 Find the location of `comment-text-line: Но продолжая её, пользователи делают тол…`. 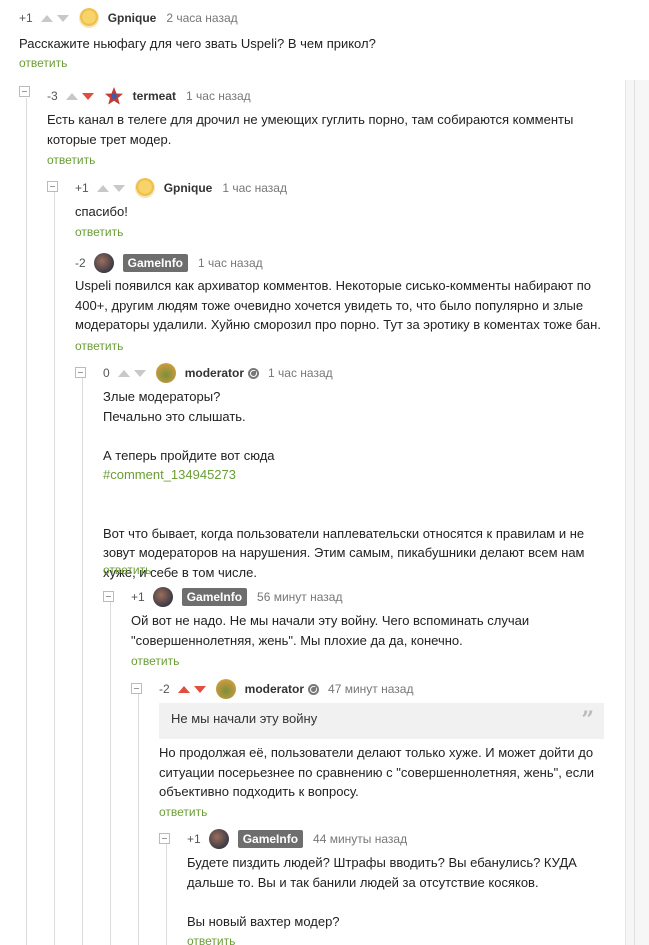

comment-text-line: Но продолжая её, пользователи делают тол… is located at coordinates (376, 752).